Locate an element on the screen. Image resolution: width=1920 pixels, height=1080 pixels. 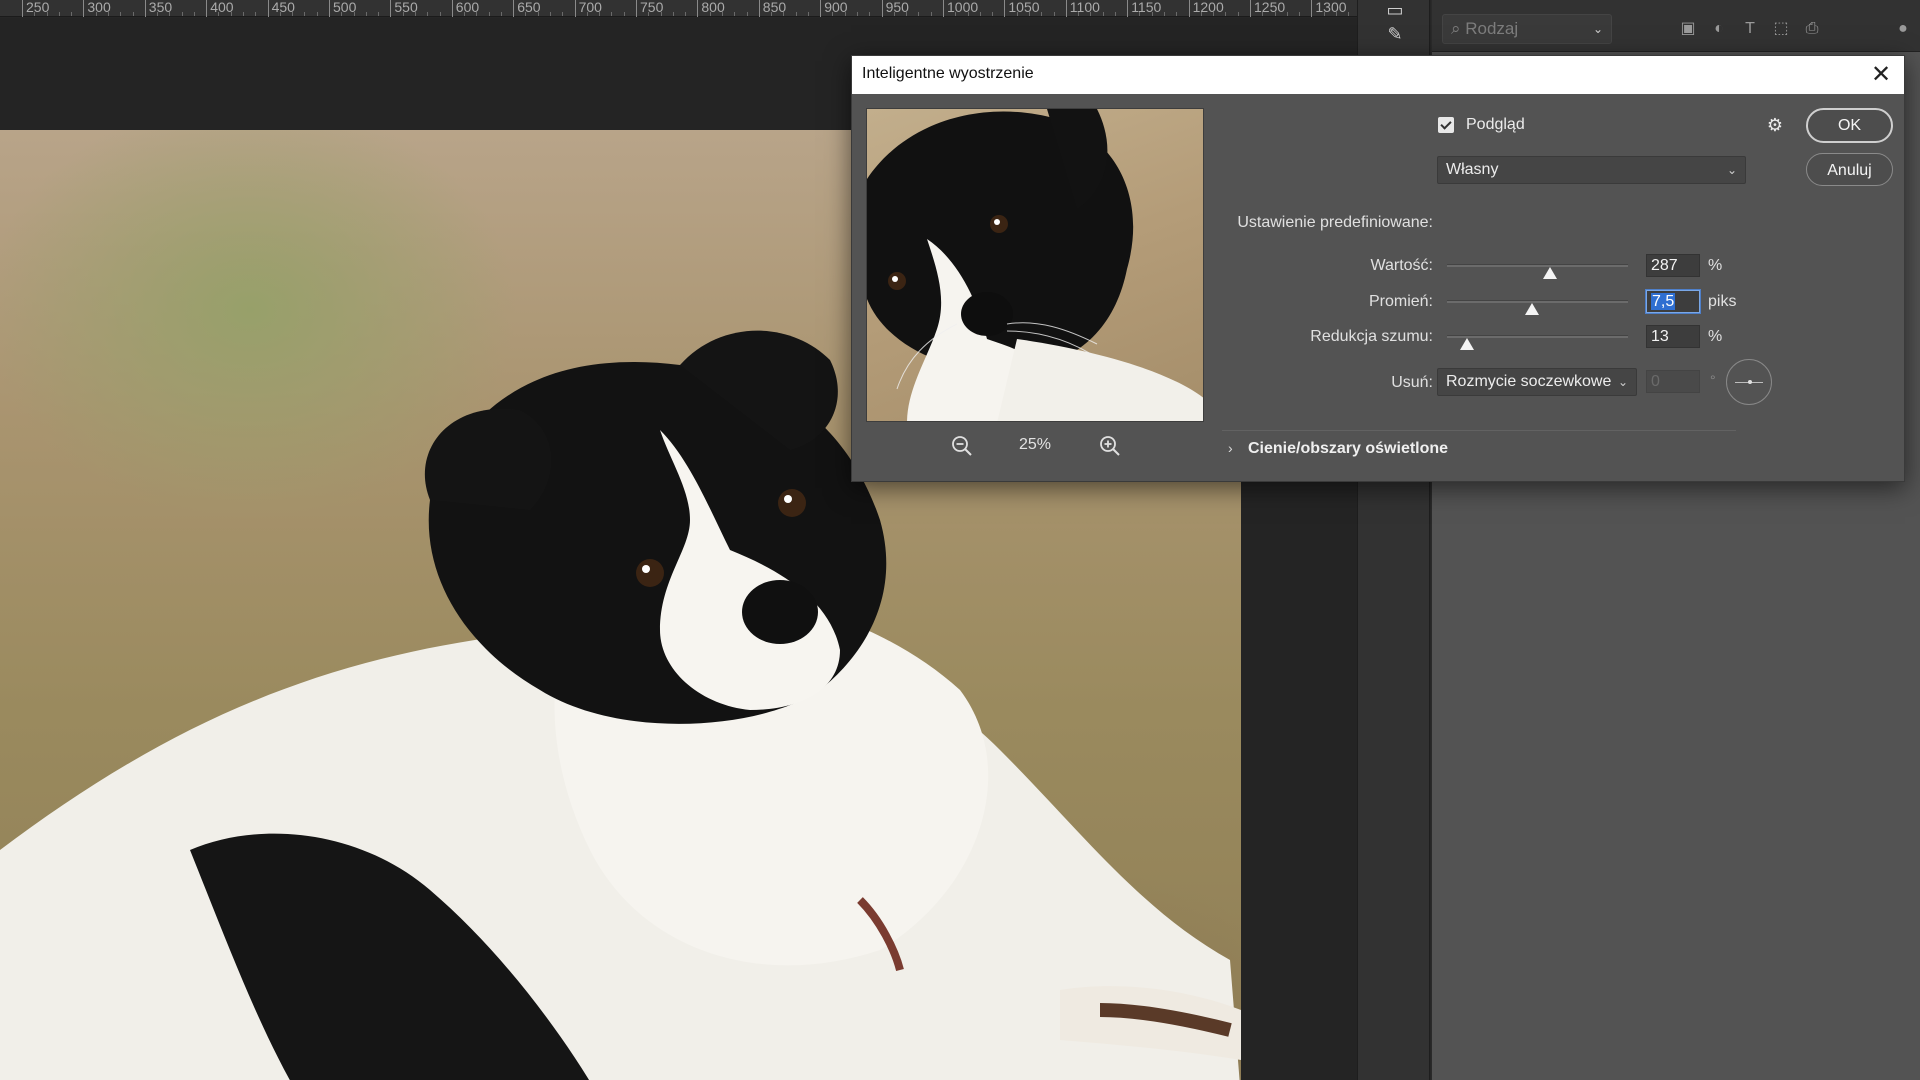
smart-object-filter-icon: ⎙ is located at coordinates (1812, 29).